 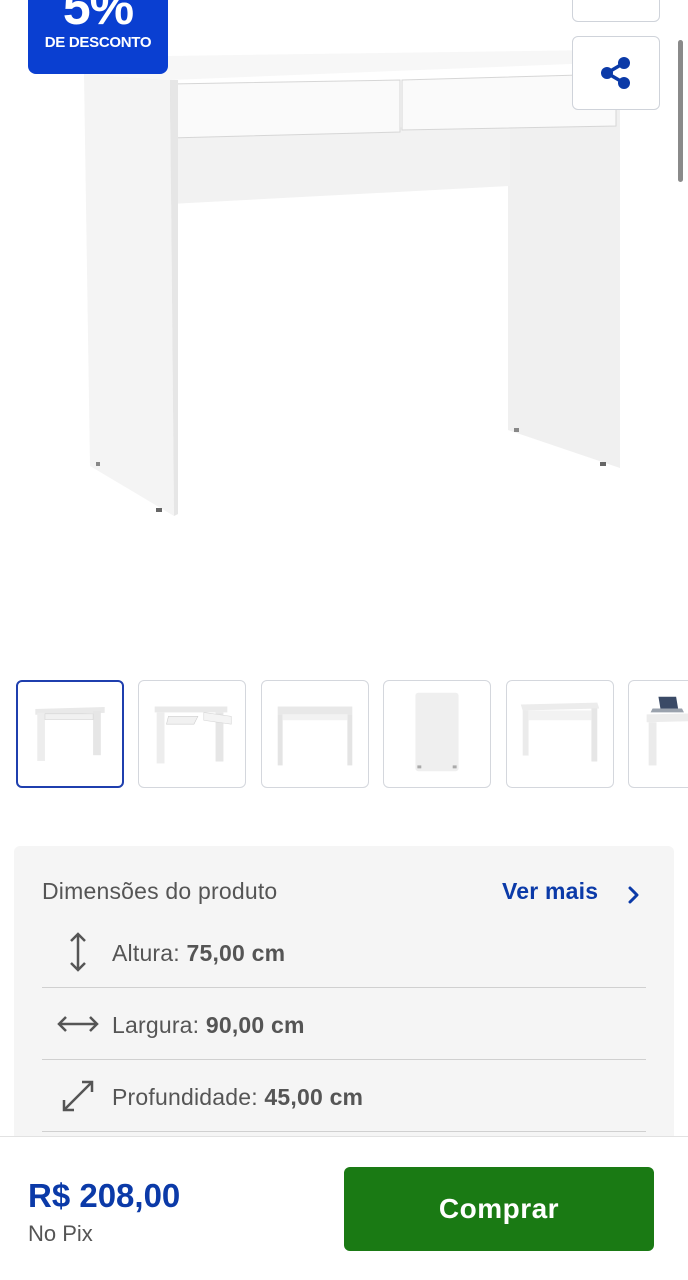 I want to click on dimension-value: 75,00 cm, so click(x=236, y=953).